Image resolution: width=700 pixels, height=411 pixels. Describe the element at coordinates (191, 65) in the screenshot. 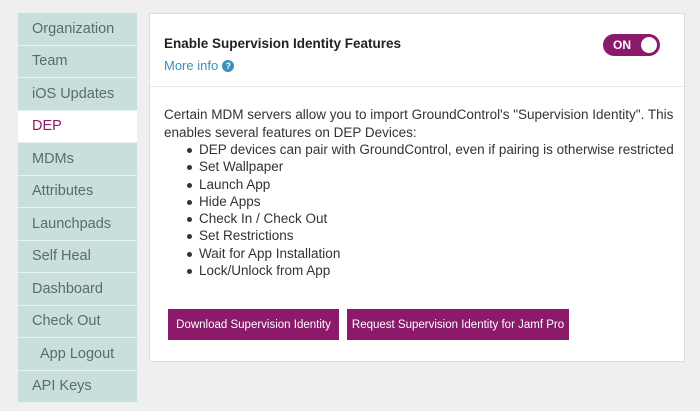

I see `more-info-label: More info` at that location.